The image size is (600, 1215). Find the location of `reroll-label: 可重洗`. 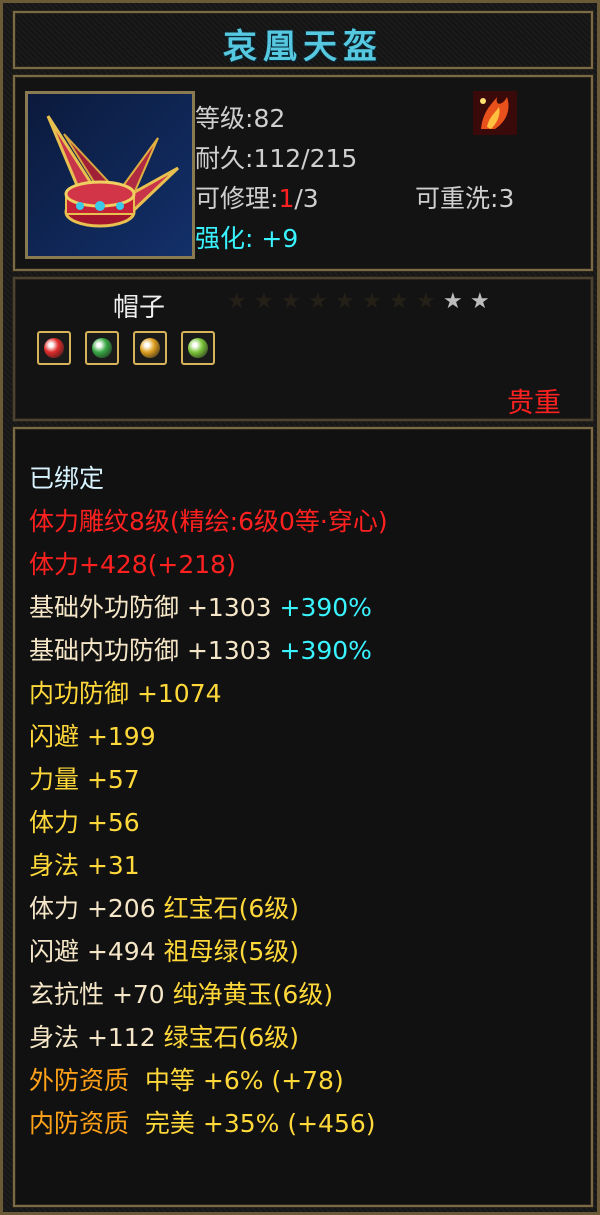

reroll-label: 可重洗 is located at coordinates (453, 198).